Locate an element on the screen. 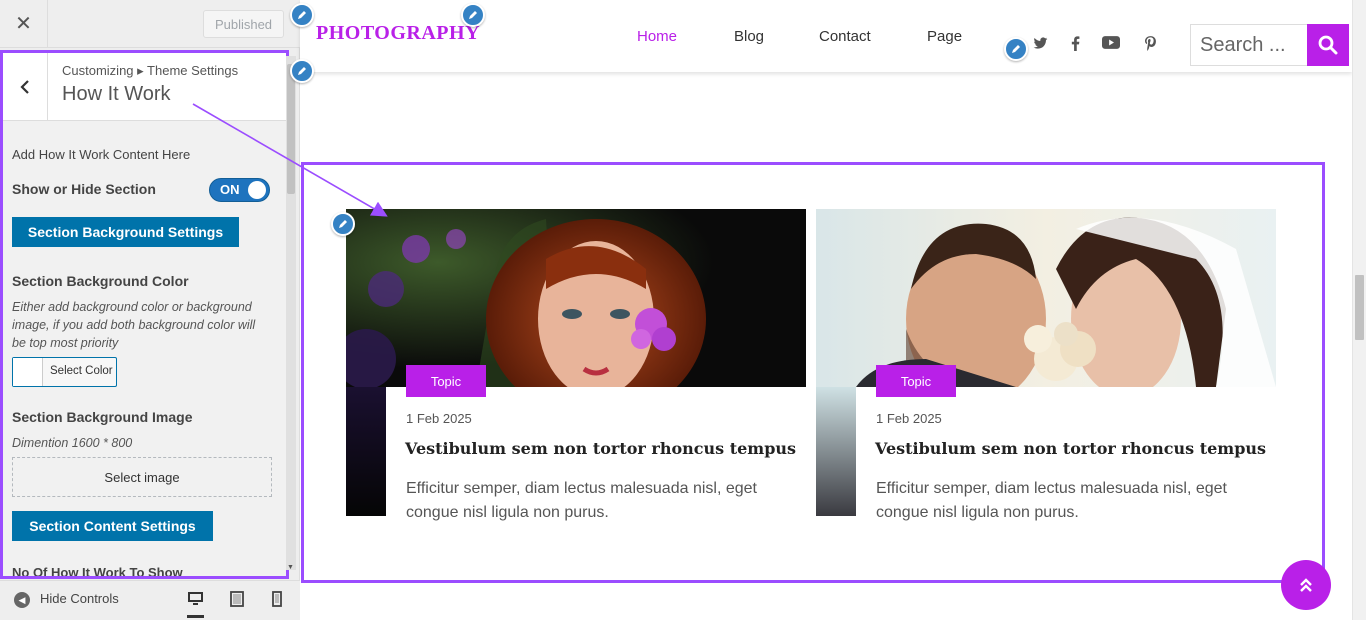 The width and height of the screenshot is (1366, 620). pinterest-icon is located at coordinates (1150, 45).